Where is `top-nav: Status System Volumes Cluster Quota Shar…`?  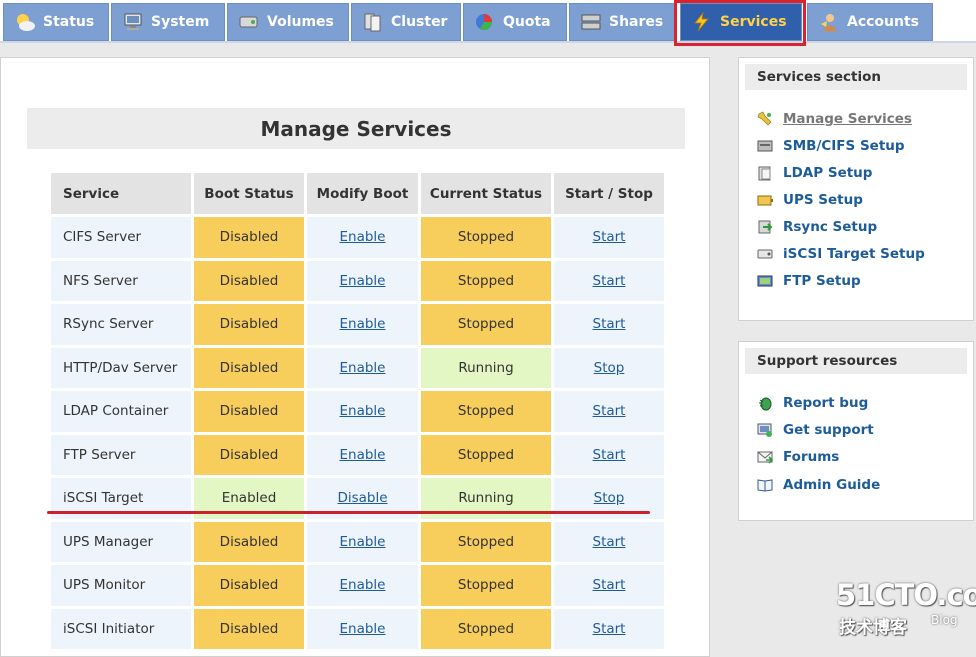 top-nav: Status System Volumes Cluster Quota Shar… is located at coordinates (488, 21).